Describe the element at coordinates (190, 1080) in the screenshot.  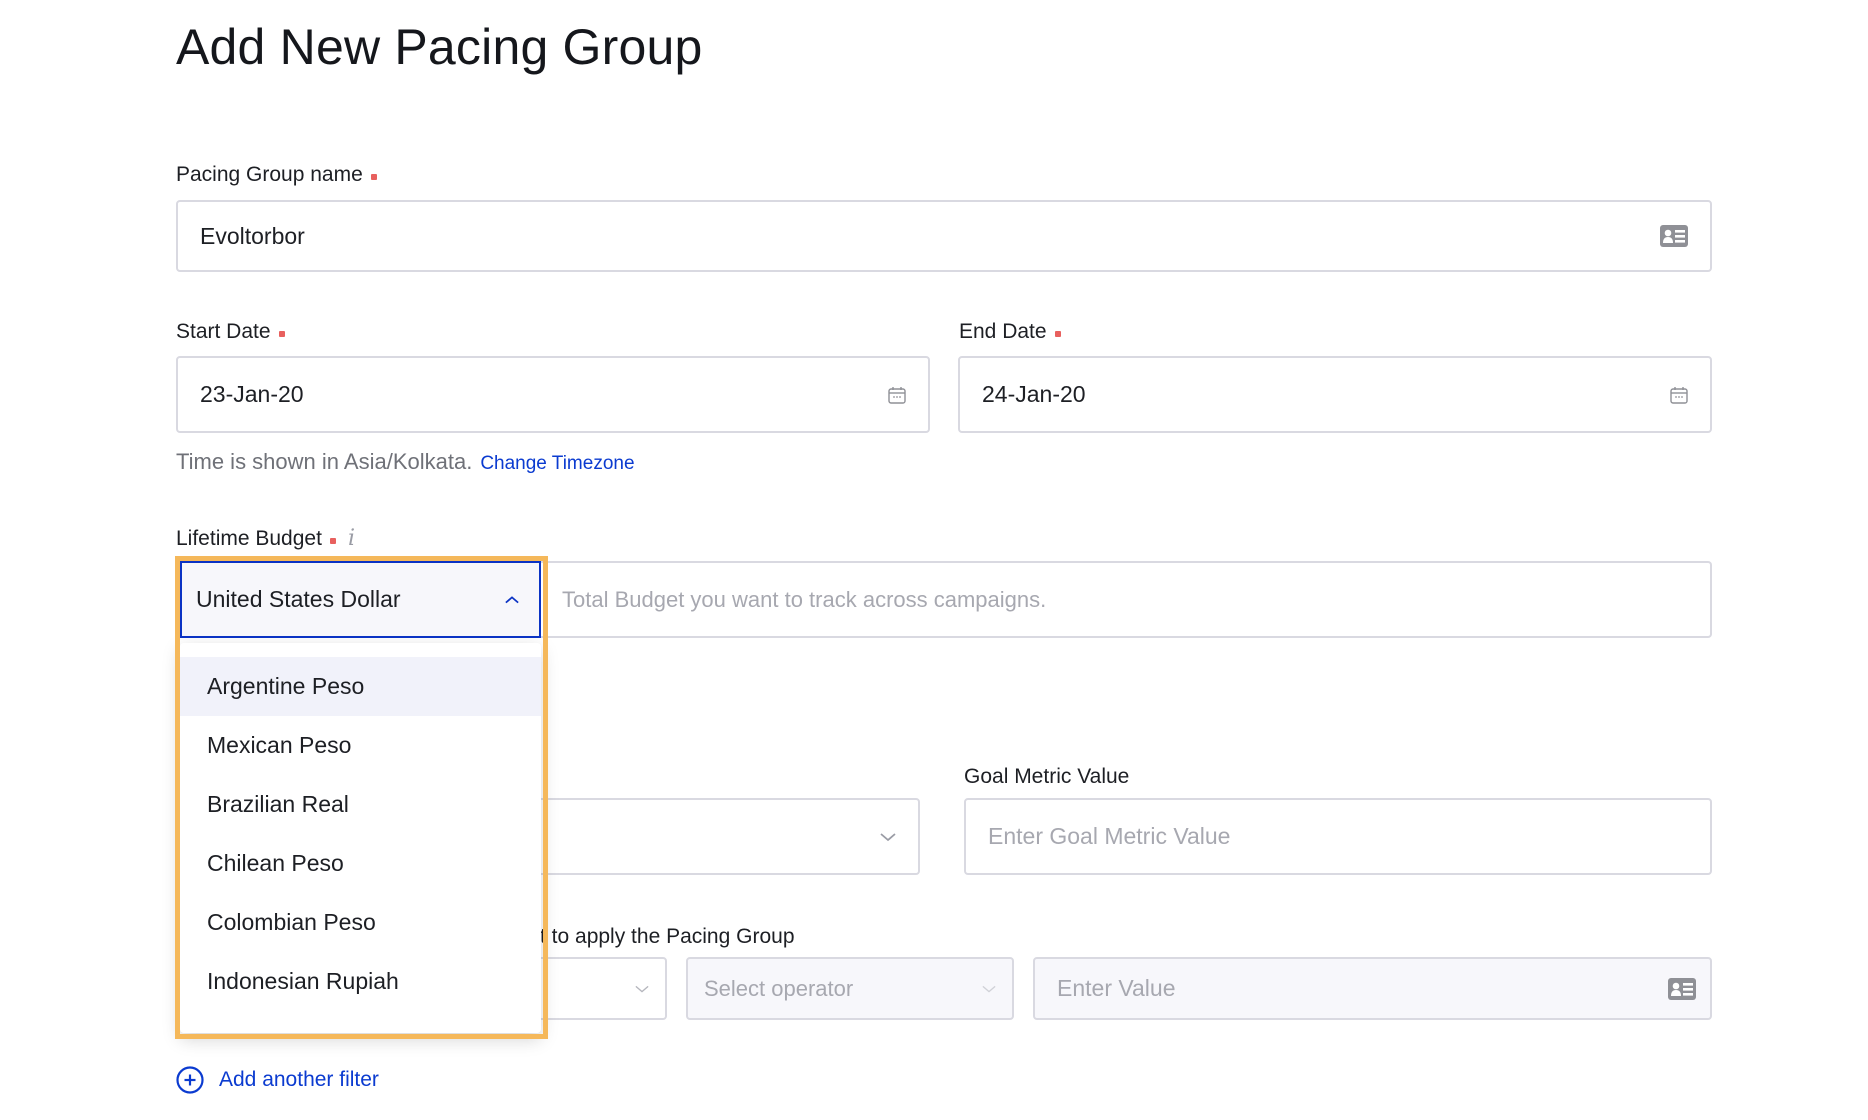
I see `plus-circle-icon` at that location.